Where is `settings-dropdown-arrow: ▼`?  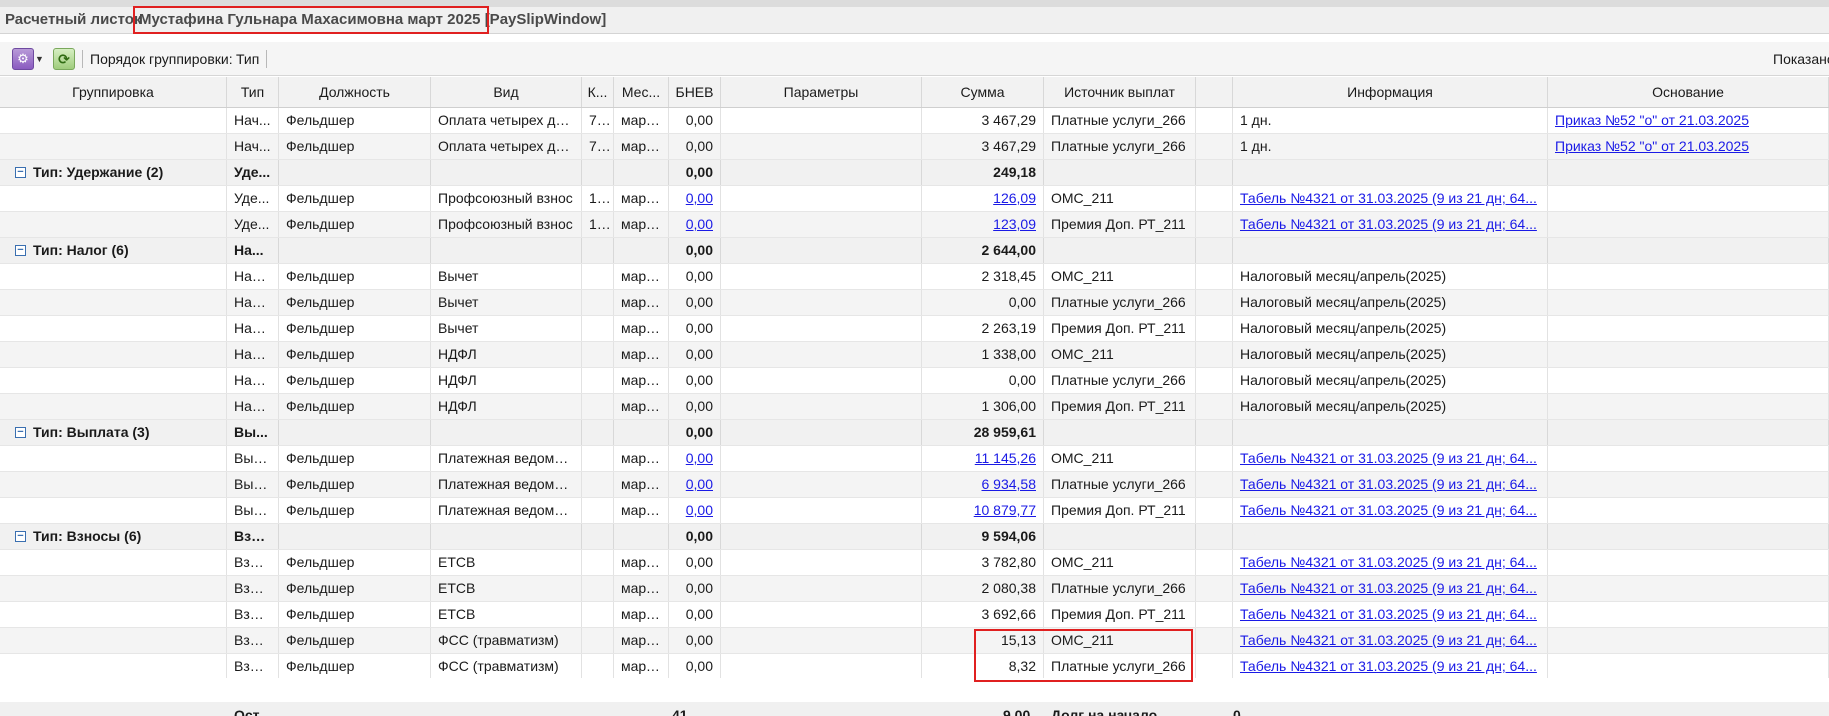 settings-dropdown-arrow: ▼ is located at coordinates (40, 59).